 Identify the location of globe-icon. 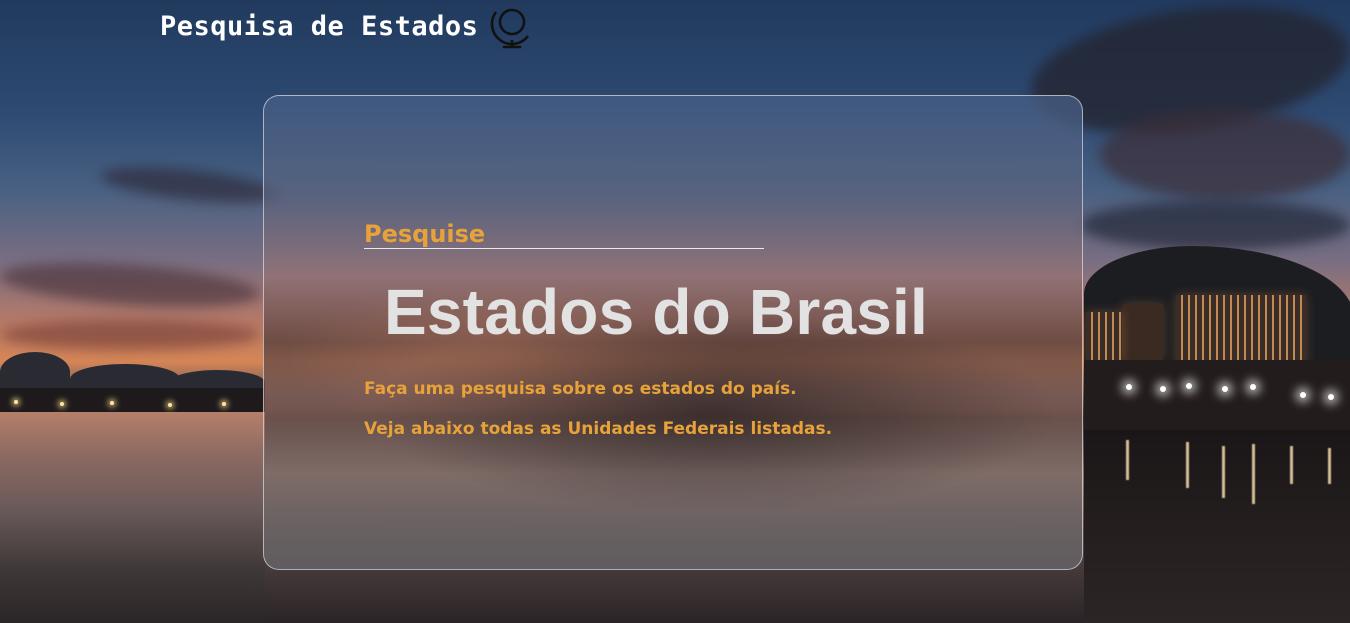
(510, 28).